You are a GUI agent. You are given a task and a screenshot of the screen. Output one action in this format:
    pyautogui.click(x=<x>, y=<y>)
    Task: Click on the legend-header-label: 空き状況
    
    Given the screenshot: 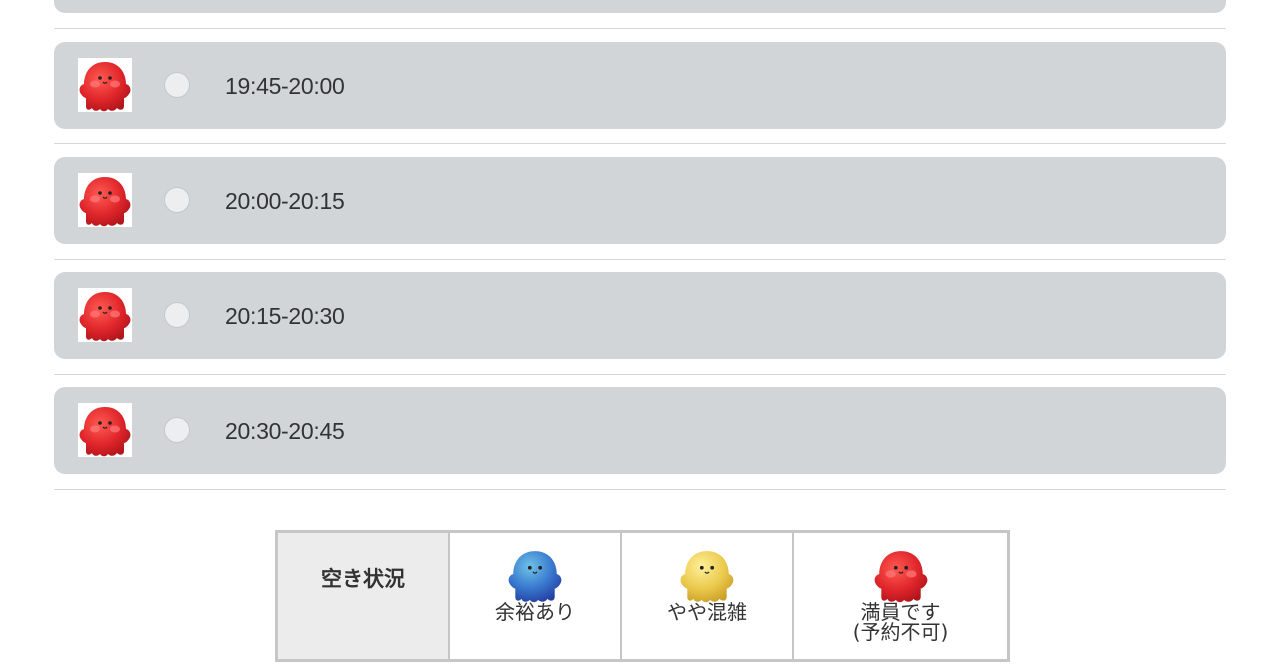 What is the action you would take?
    pyautogui.click(x=363, y=579)
    